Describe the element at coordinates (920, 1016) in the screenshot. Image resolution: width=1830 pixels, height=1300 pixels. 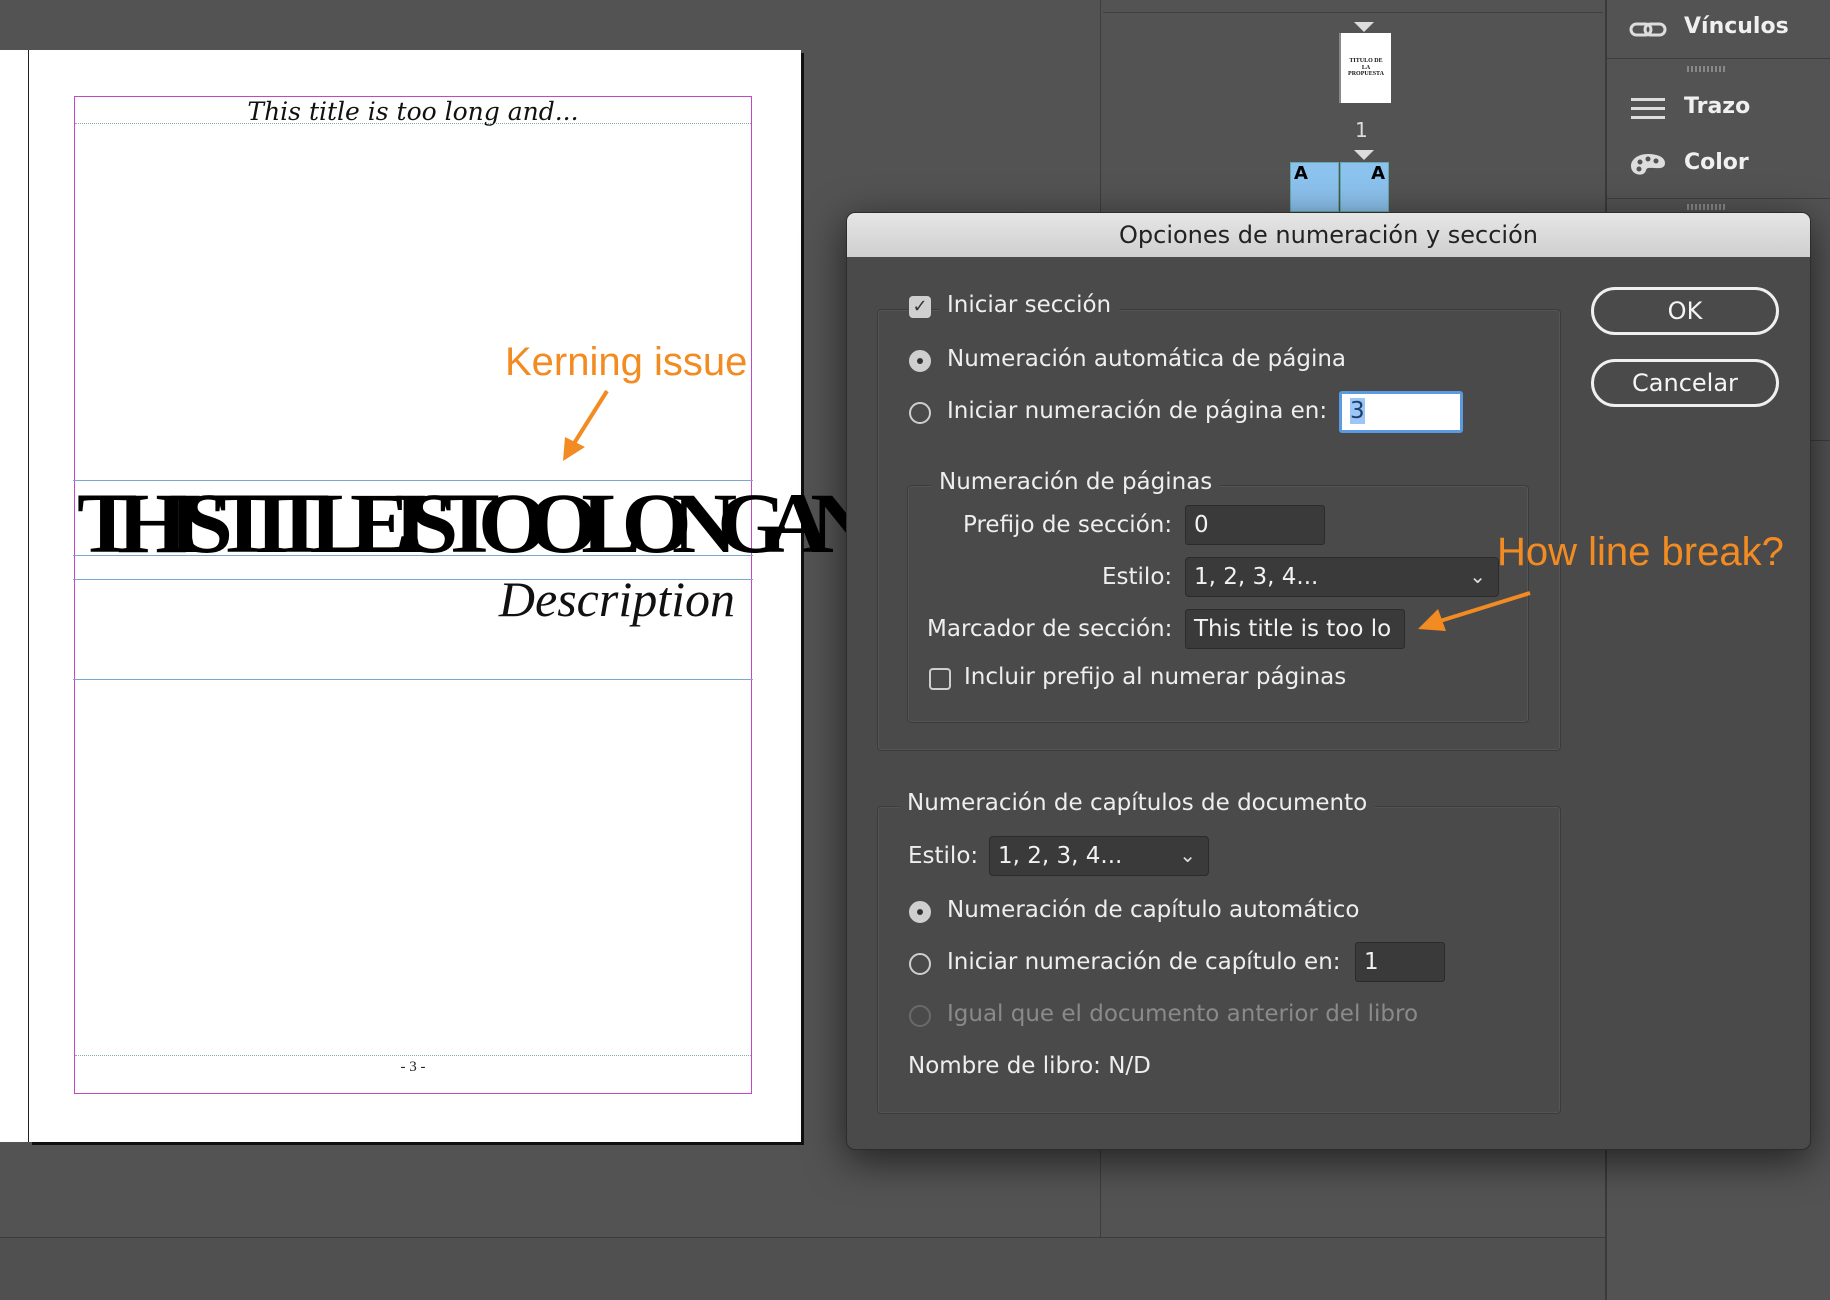
I see `same-as-previous-radio` at that location.